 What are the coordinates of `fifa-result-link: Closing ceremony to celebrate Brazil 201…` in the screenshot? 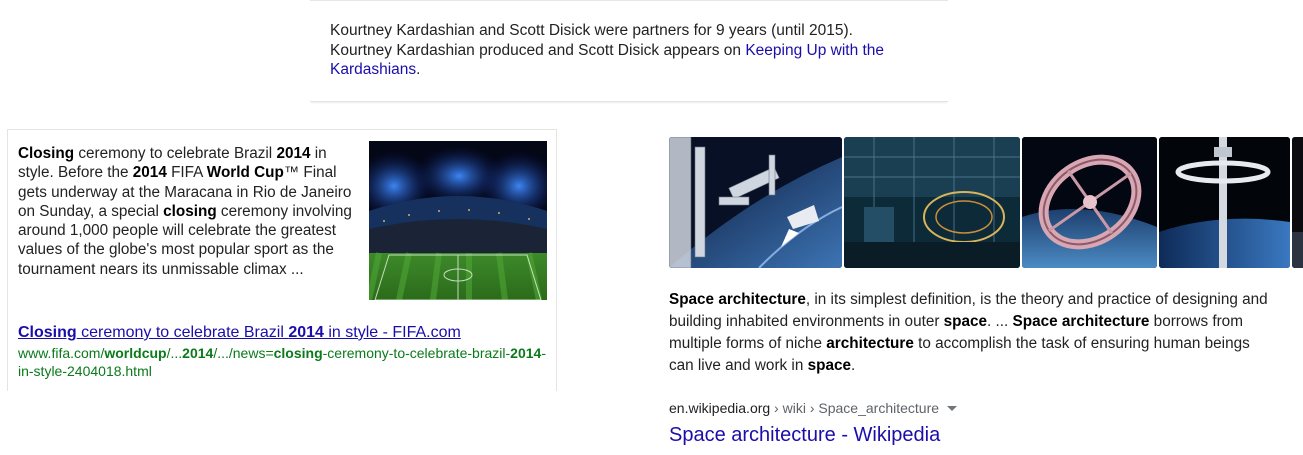 It's located at (239, 332).